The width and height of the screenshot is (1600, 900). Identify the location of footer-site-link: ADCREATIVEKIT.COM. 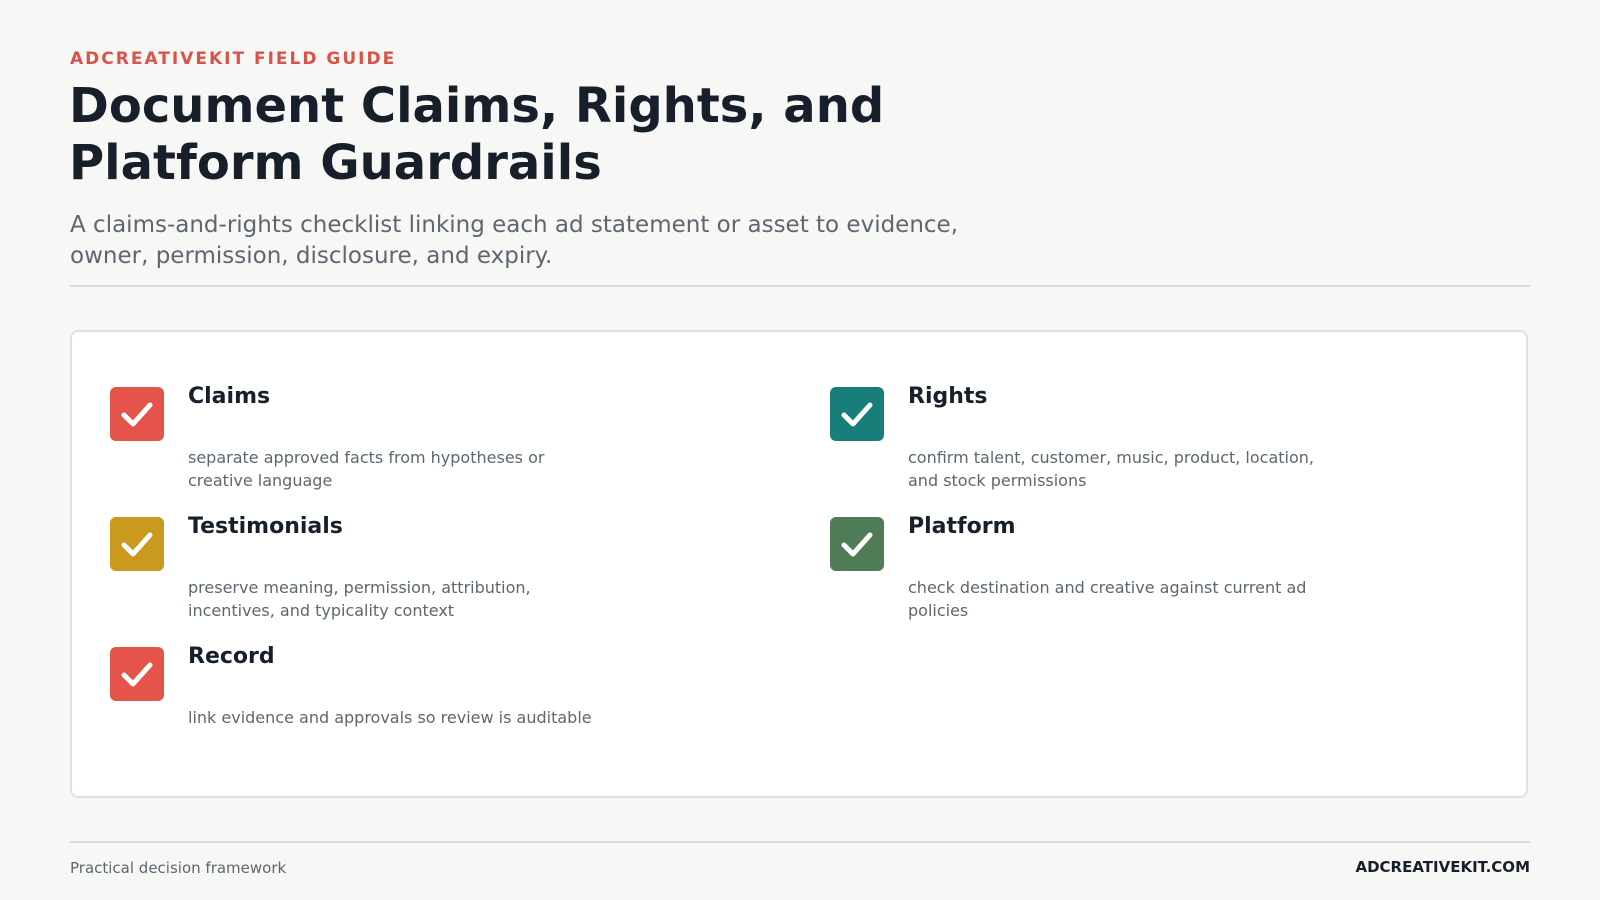
(1442, 867).